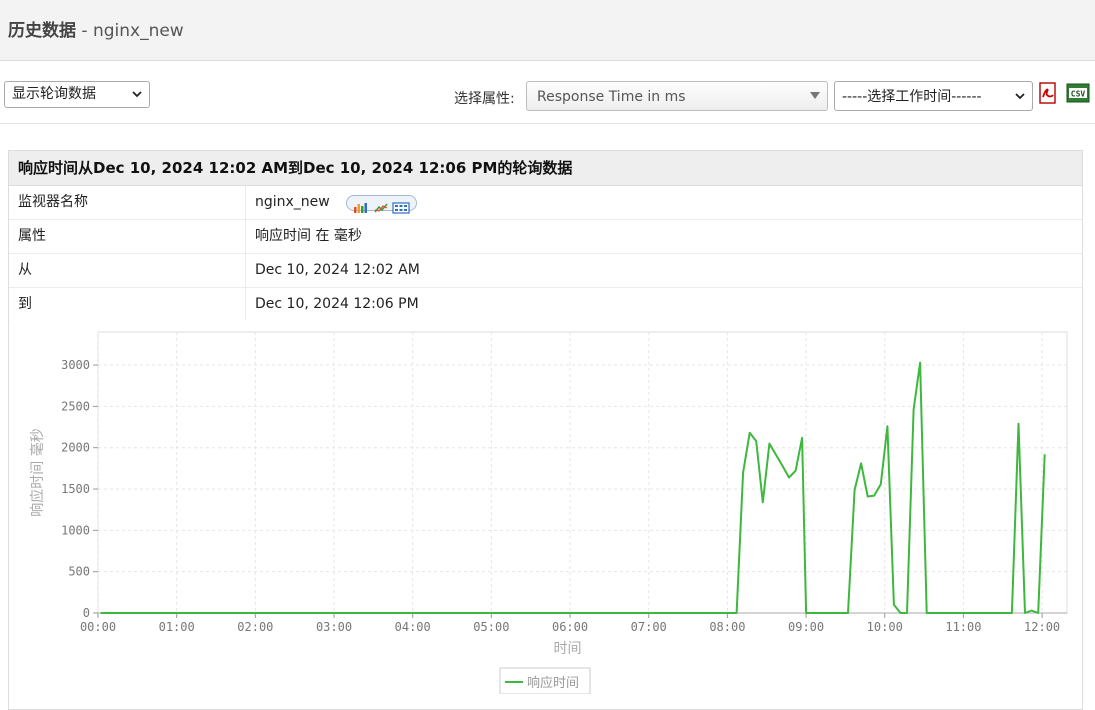  Describe the element at coordinates (545, 203) in the screenshot. I see `info-row-monitor-name: 监视器名称 nginx_new` at that location.